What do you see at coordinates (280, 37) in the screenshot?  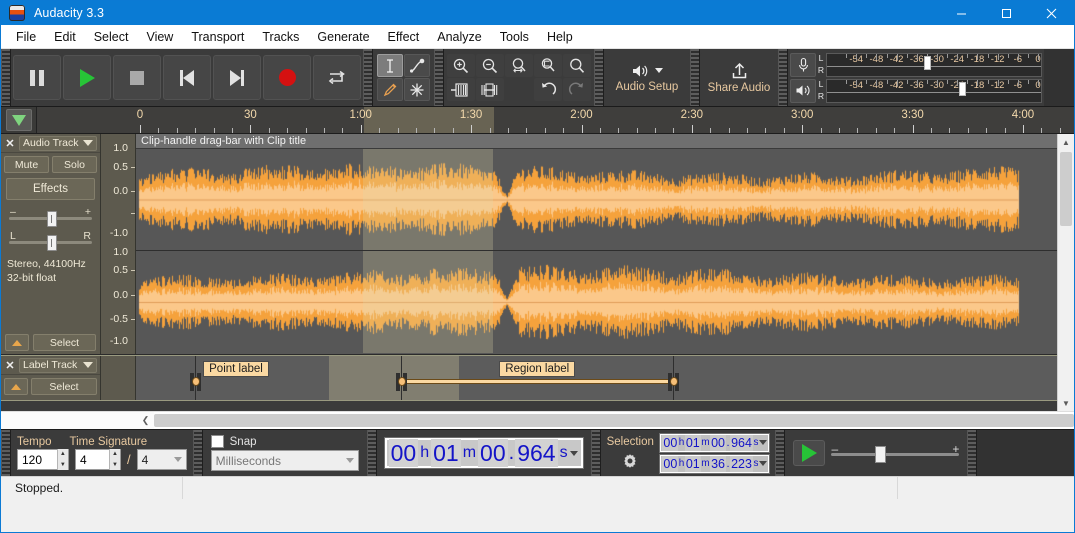 I see `menu-tracks: Tracks` at bounding box center [280, 37].